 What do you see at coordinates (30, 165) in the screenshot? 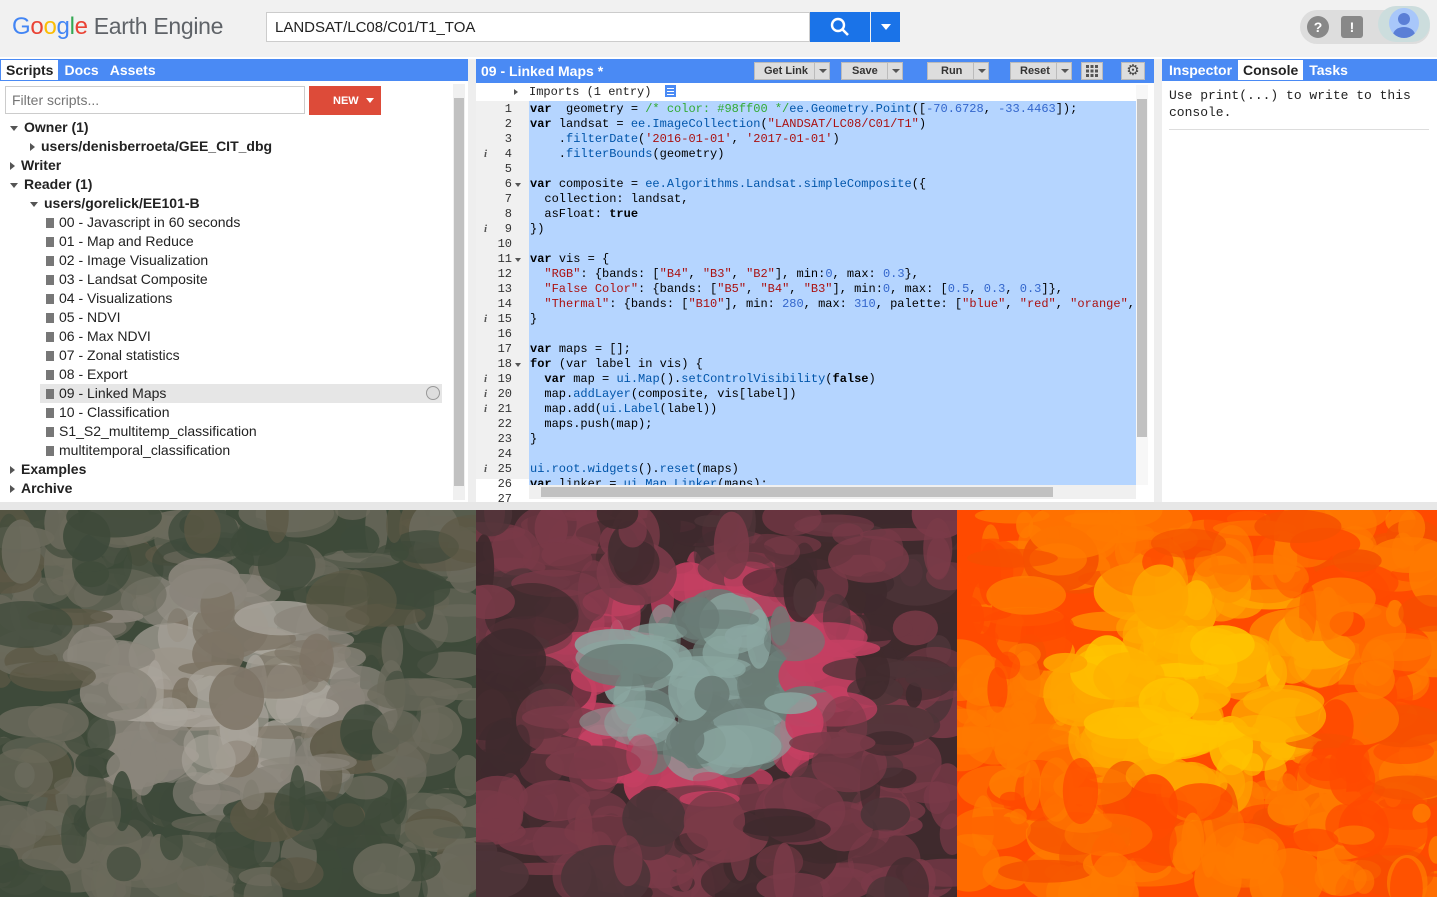
I see `tree-folder: Writer` at bounding box center [30, 165].